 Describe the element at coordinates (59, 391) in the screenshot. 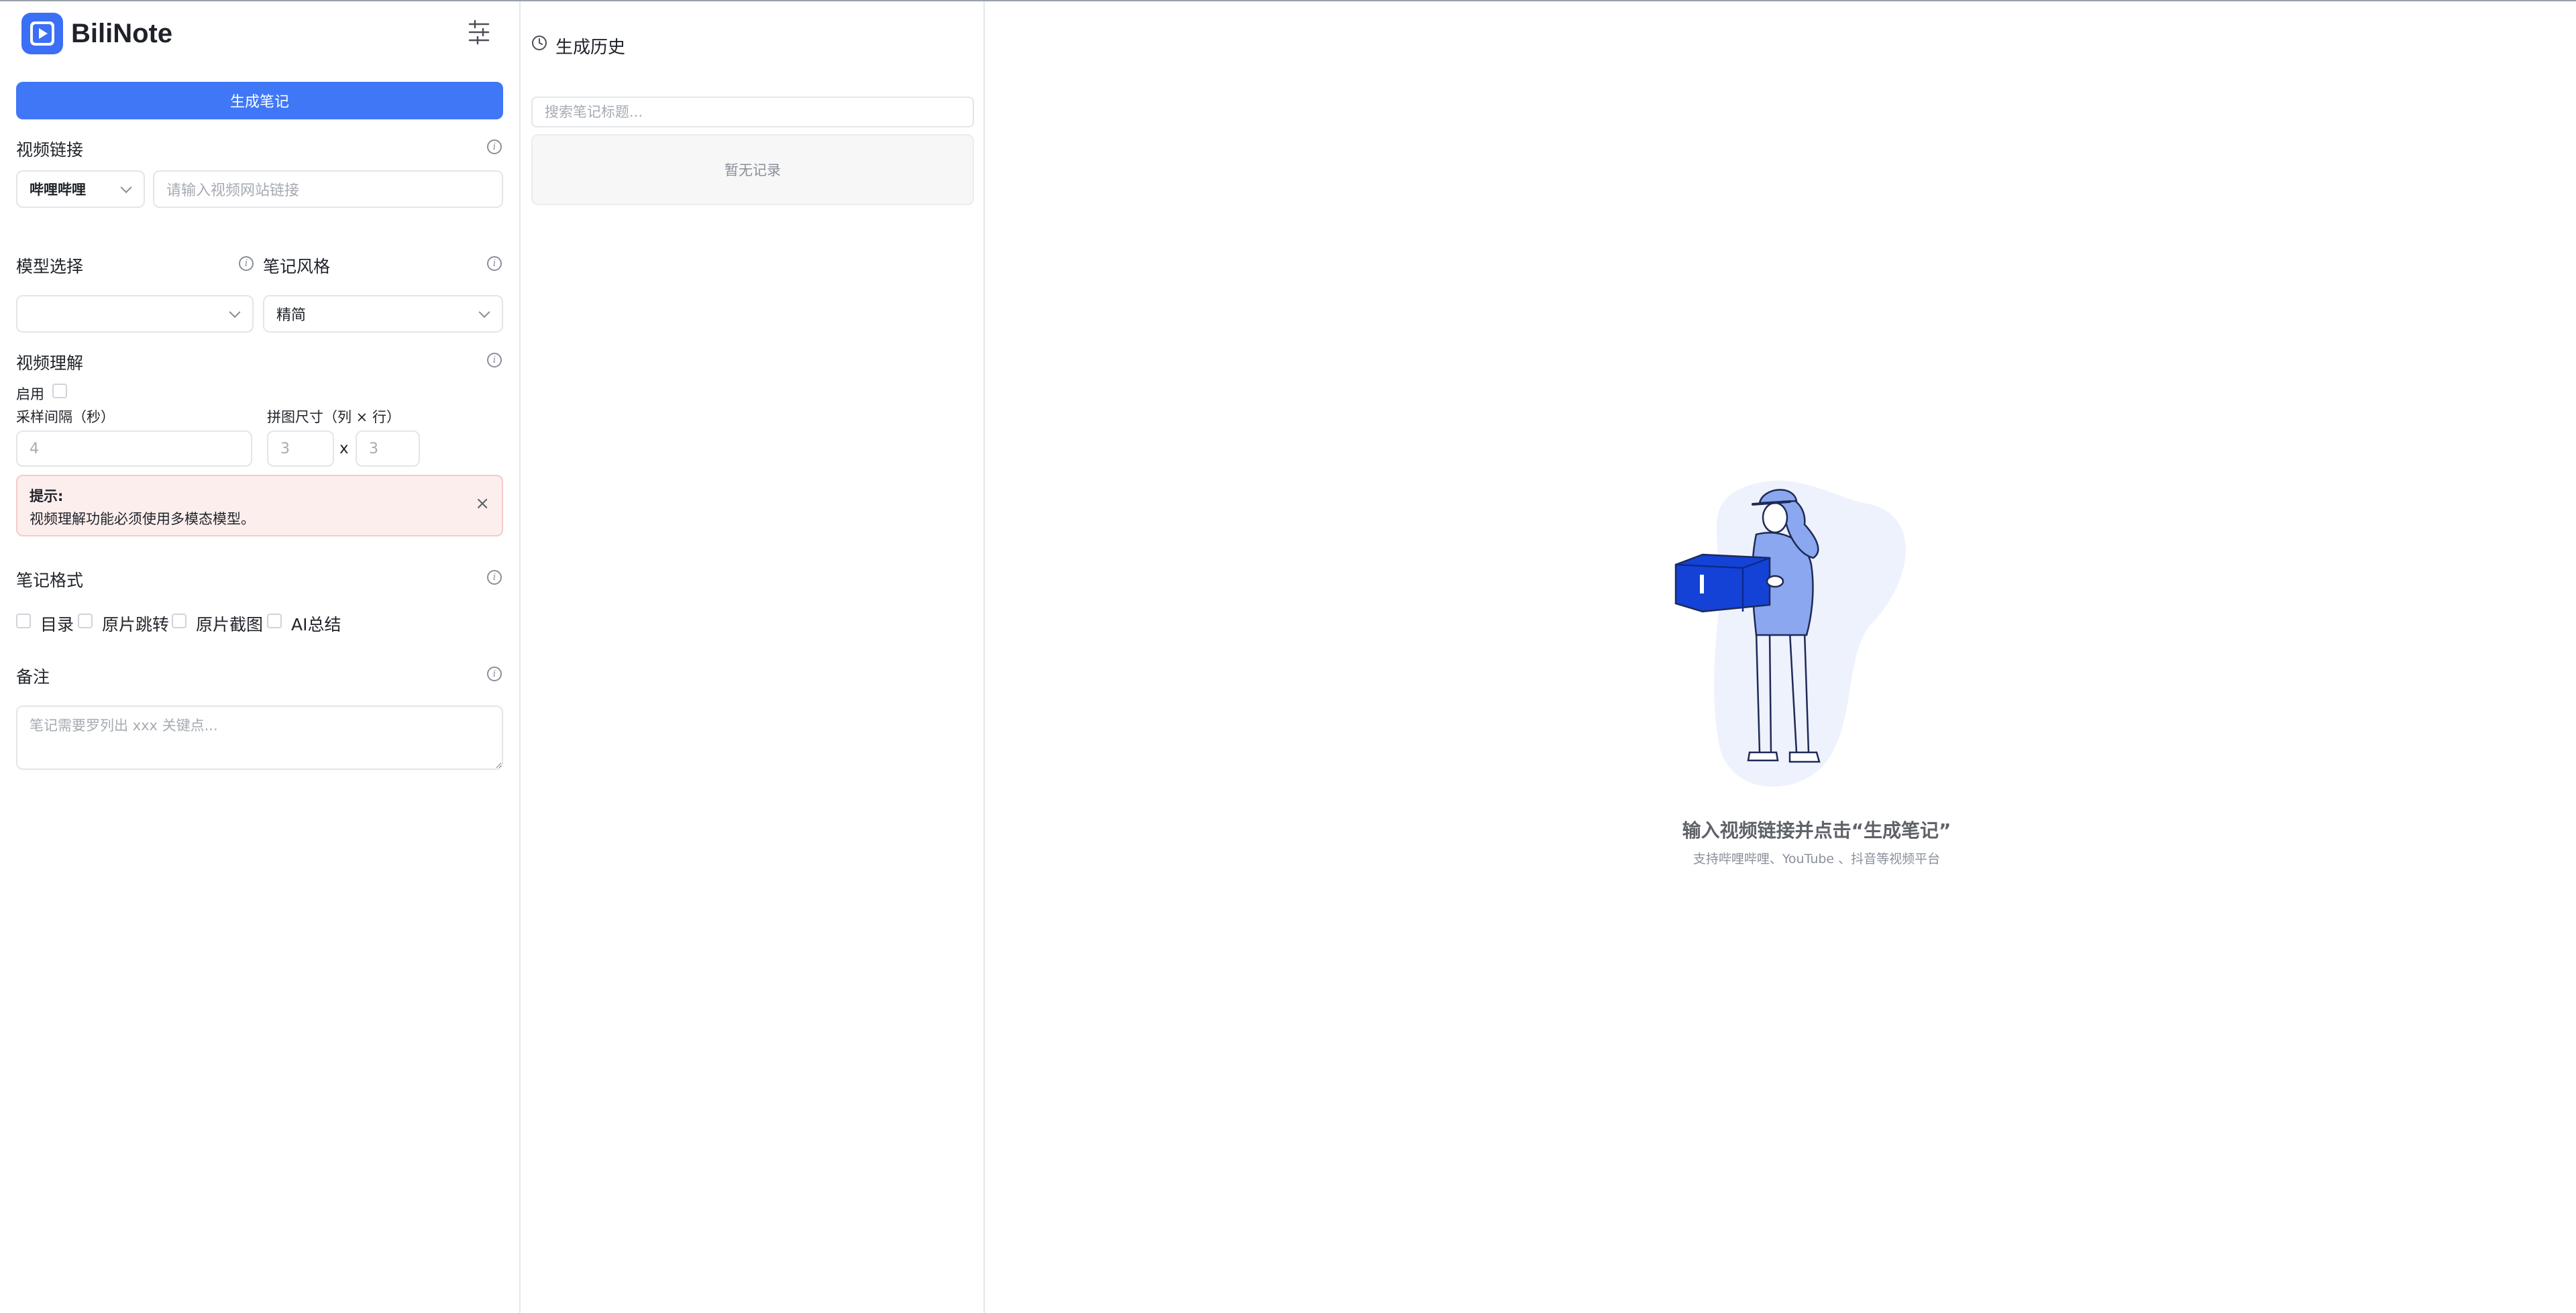

I see `enable-video-understanding-checkbox` at that location.